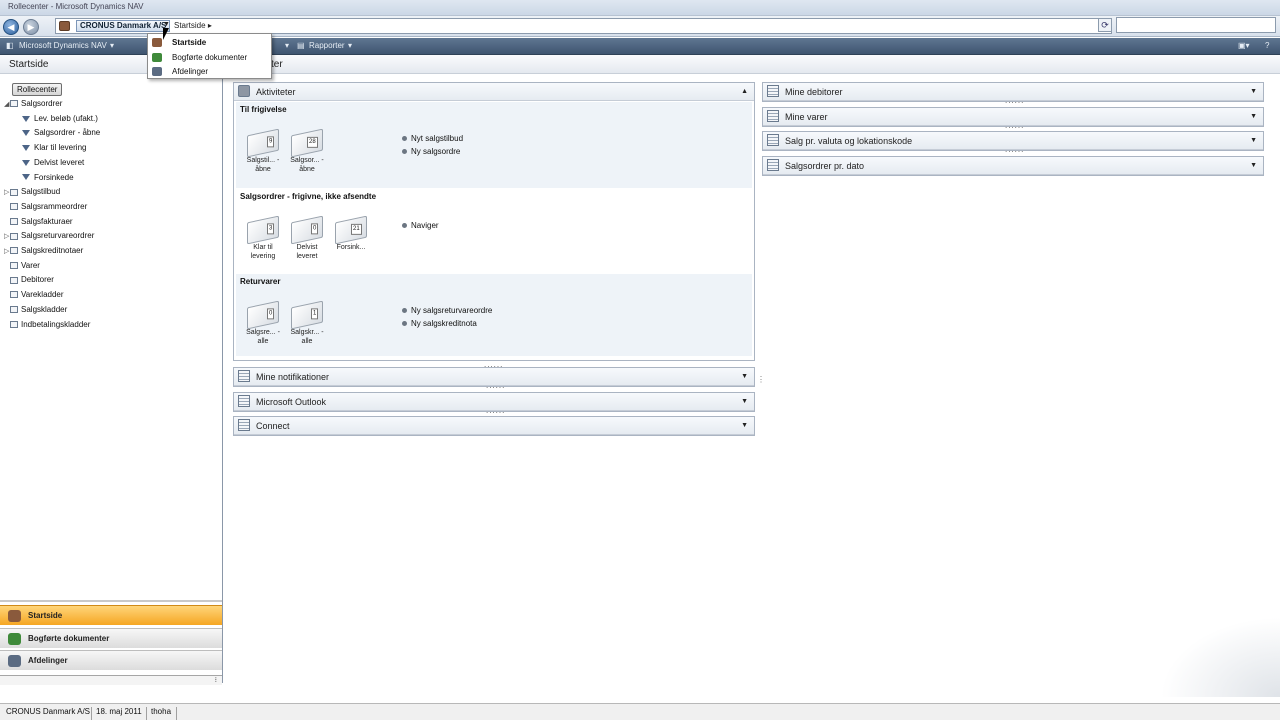 The width and height of the screenshot is (1280, 720). I want to click on menu-item-startside: Startside, so click(189, 42).